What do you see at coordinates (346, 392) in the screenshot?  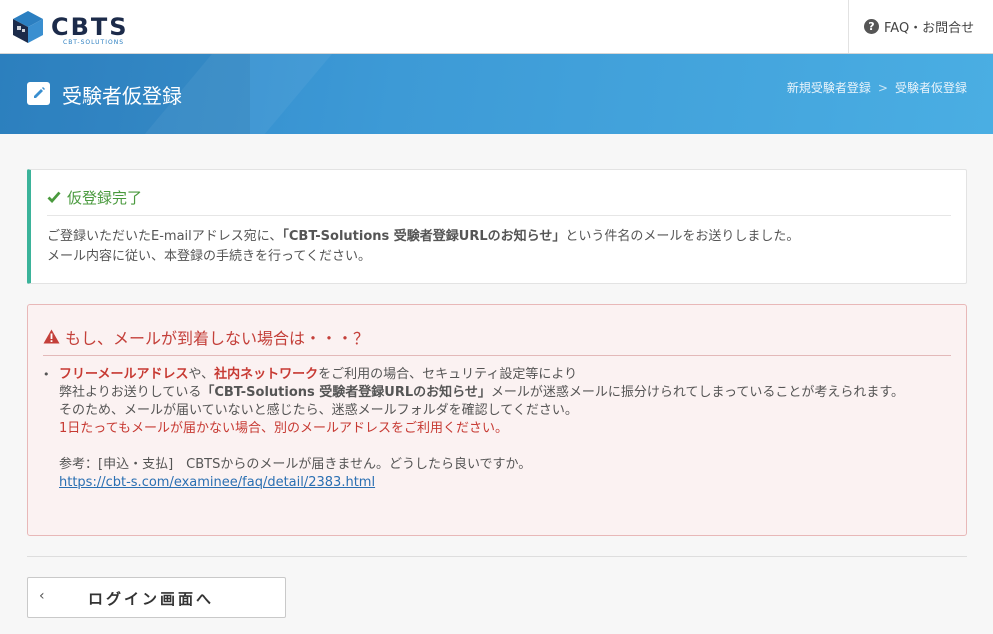 I see `mail-subject-warning: 「CBT-Solutions 受験者登録URLのお知らせ」` at bounding box center [346, 392].